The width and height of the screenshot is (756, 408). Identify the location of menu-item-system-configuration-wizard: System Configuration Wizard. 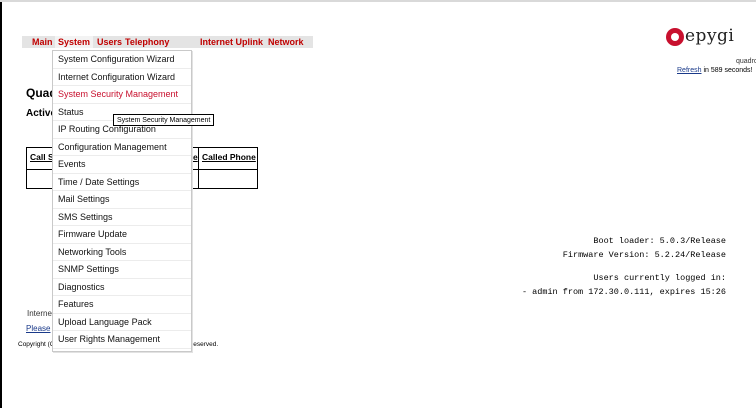
(122, 60).